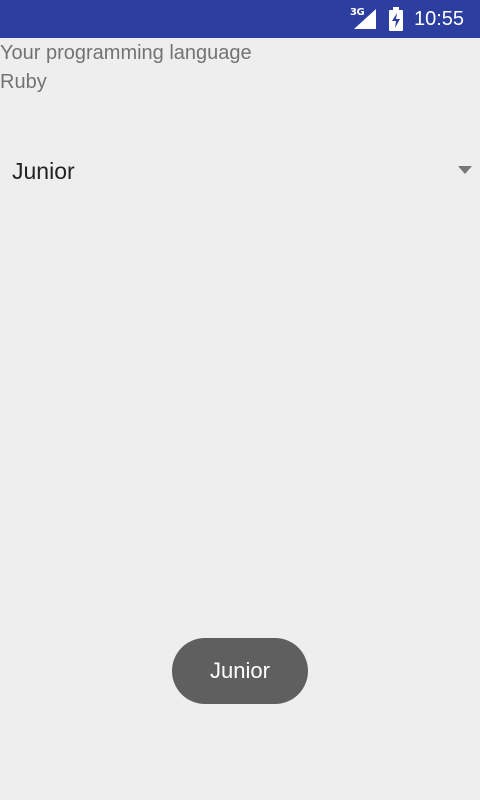 This screenshot has height=800, width=480. What do you see at coordinates (126, 53) in the screenshot?
I see `language-label: Your programming language` at bounding box center [126, 53].